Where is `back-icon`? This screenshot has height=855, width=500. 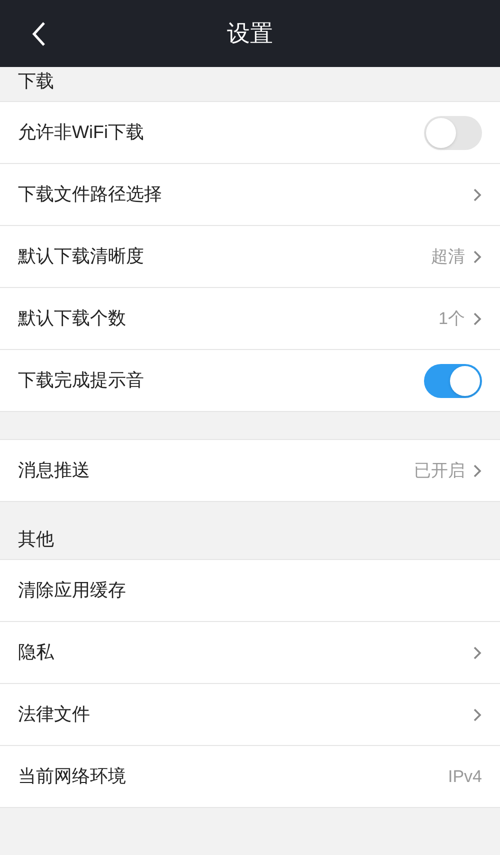
back-icon is located at coordinates (39, 33).